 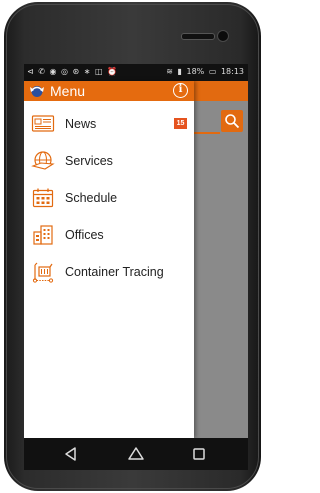 I want to click on front-camera, so click(x=223, y=36).